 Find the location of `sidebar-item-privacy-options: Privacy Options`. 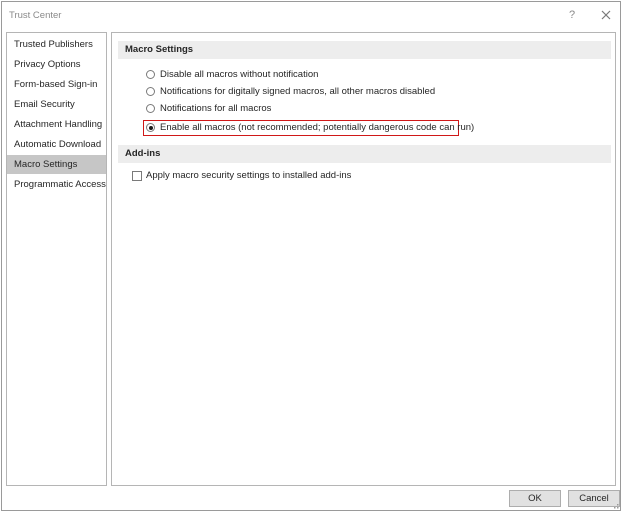

sidebar-item-privacy-options: Privacy Options is located at coordinates (56, 64).